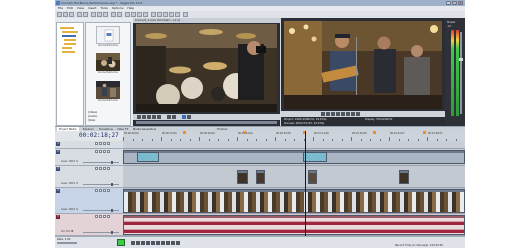 This screenshot has width=520, height=248. I want to click on redo-icon, so click(119, 14).